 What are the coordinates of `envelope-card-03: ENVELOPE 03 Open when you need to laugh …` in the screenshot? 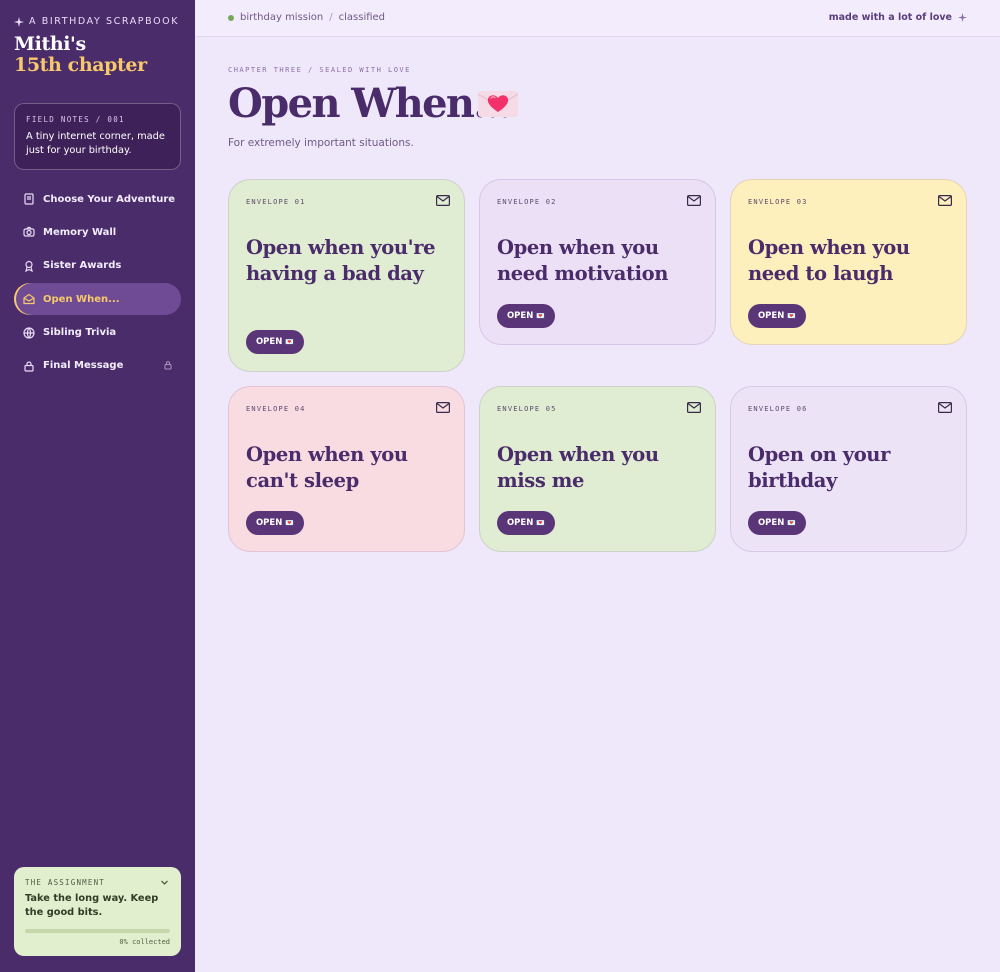 It's located at (848, 262).